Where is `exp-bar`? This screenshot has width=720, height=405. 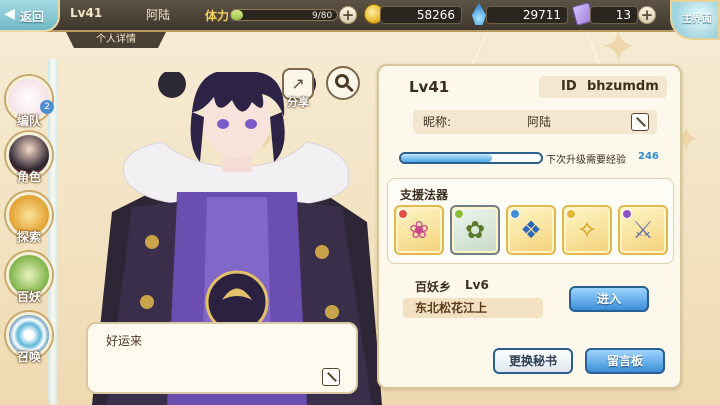 exp-bar is located at coordinates (471, 158).